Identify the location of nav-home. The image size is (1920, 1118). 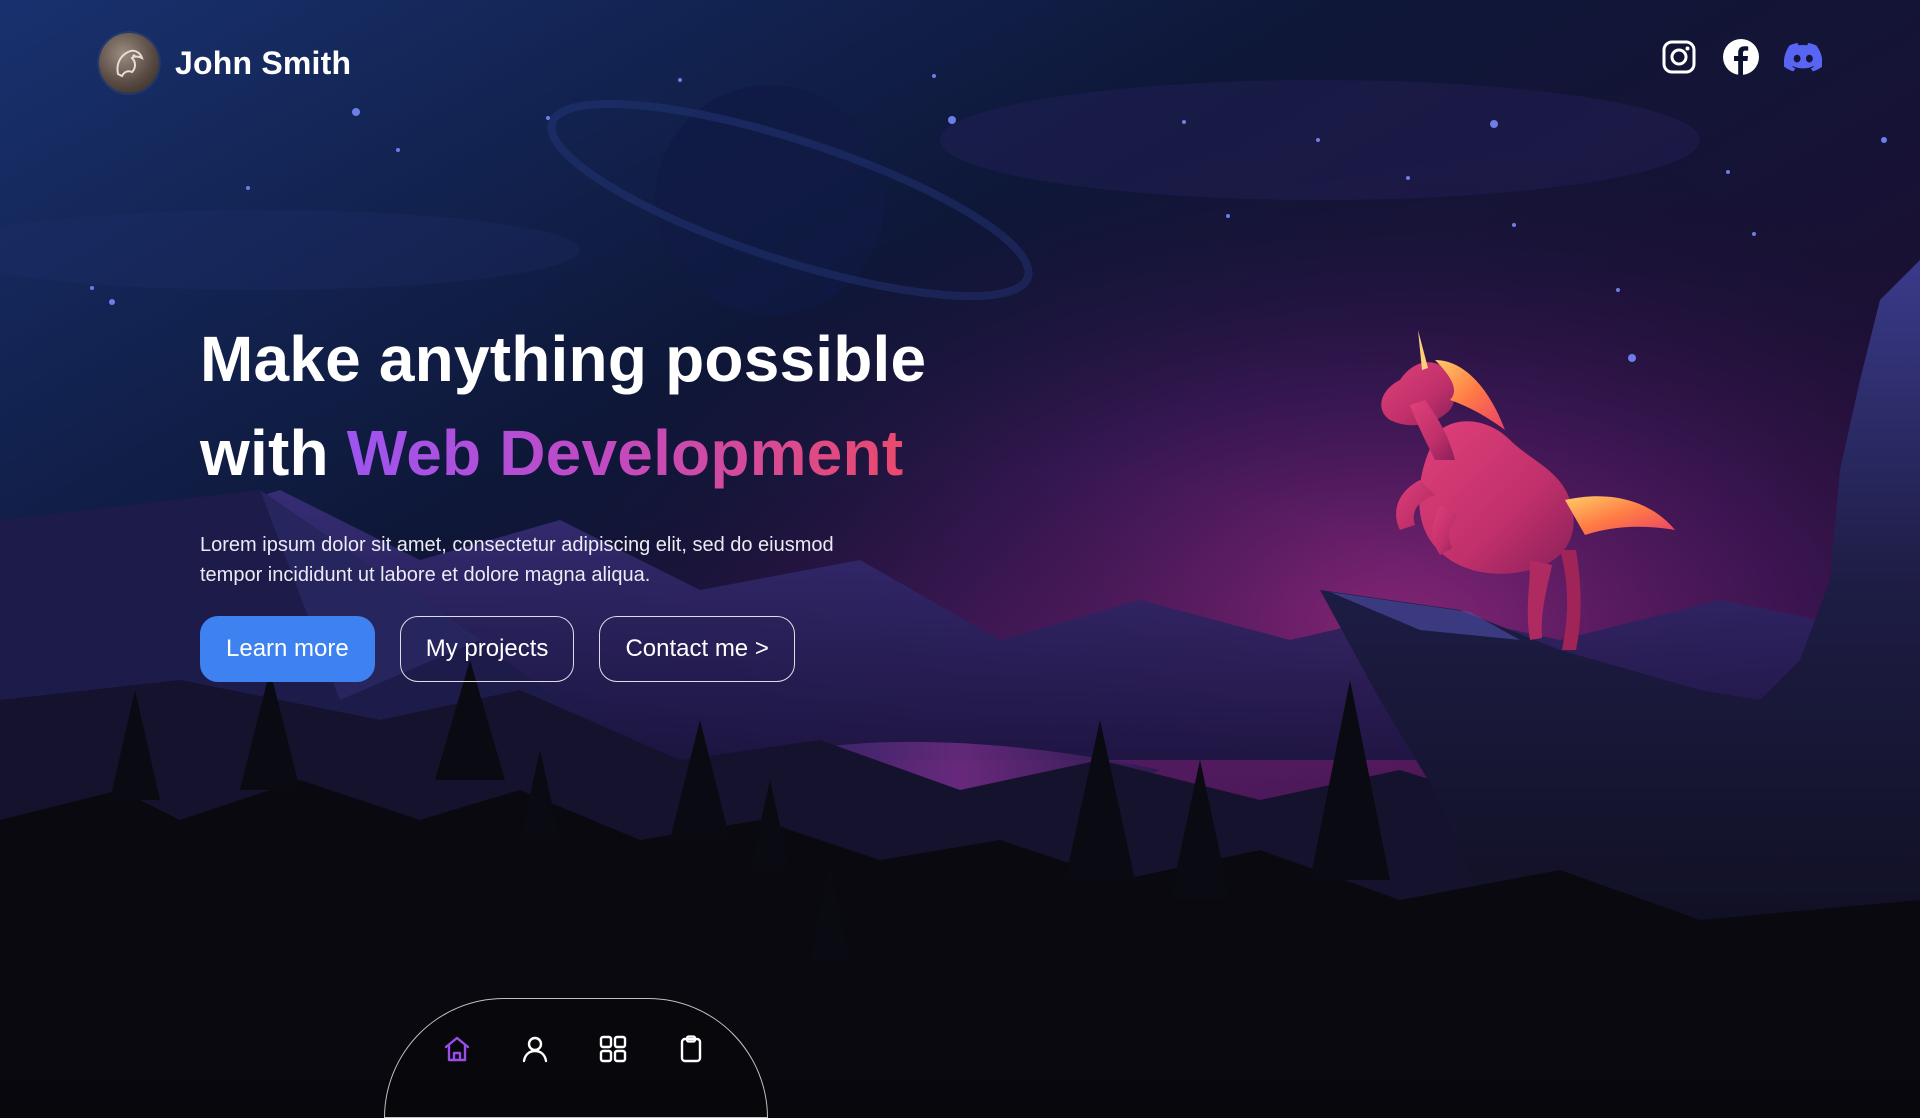
(457, 1049).